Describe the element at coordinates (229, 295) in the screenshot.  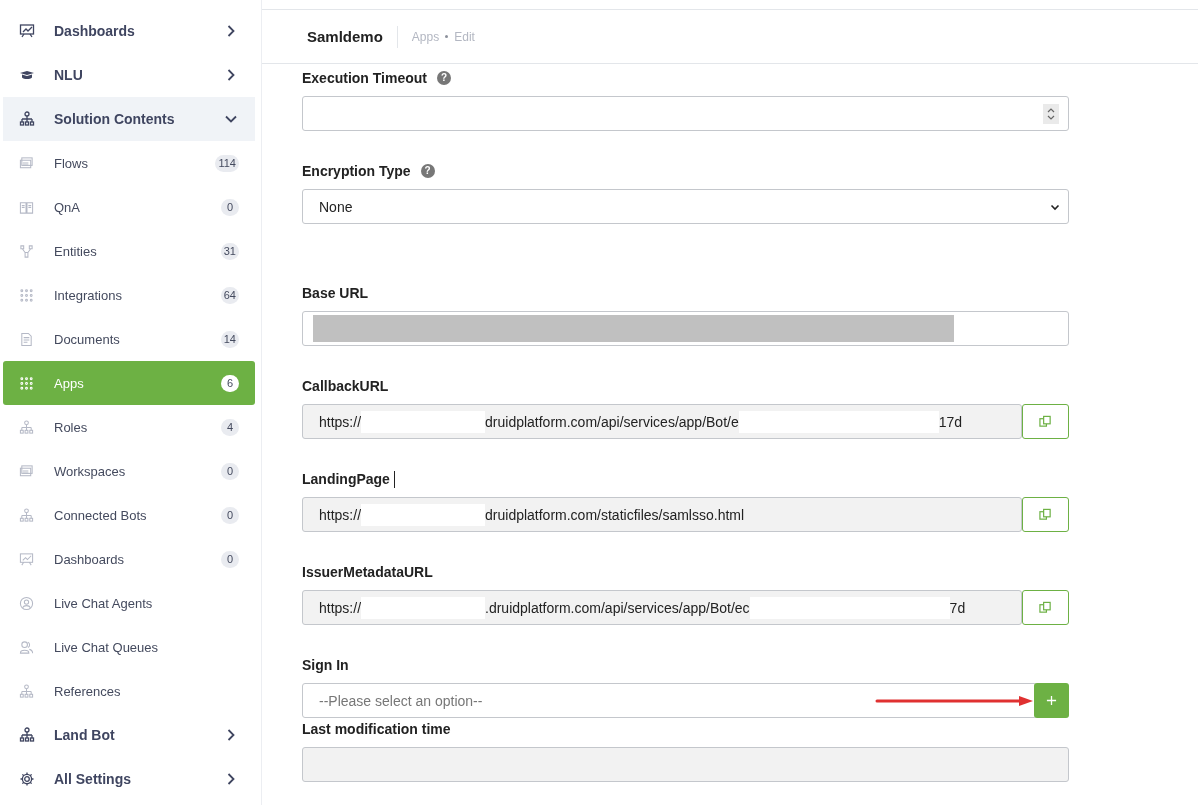
I see `count-badge: 64` at that location.